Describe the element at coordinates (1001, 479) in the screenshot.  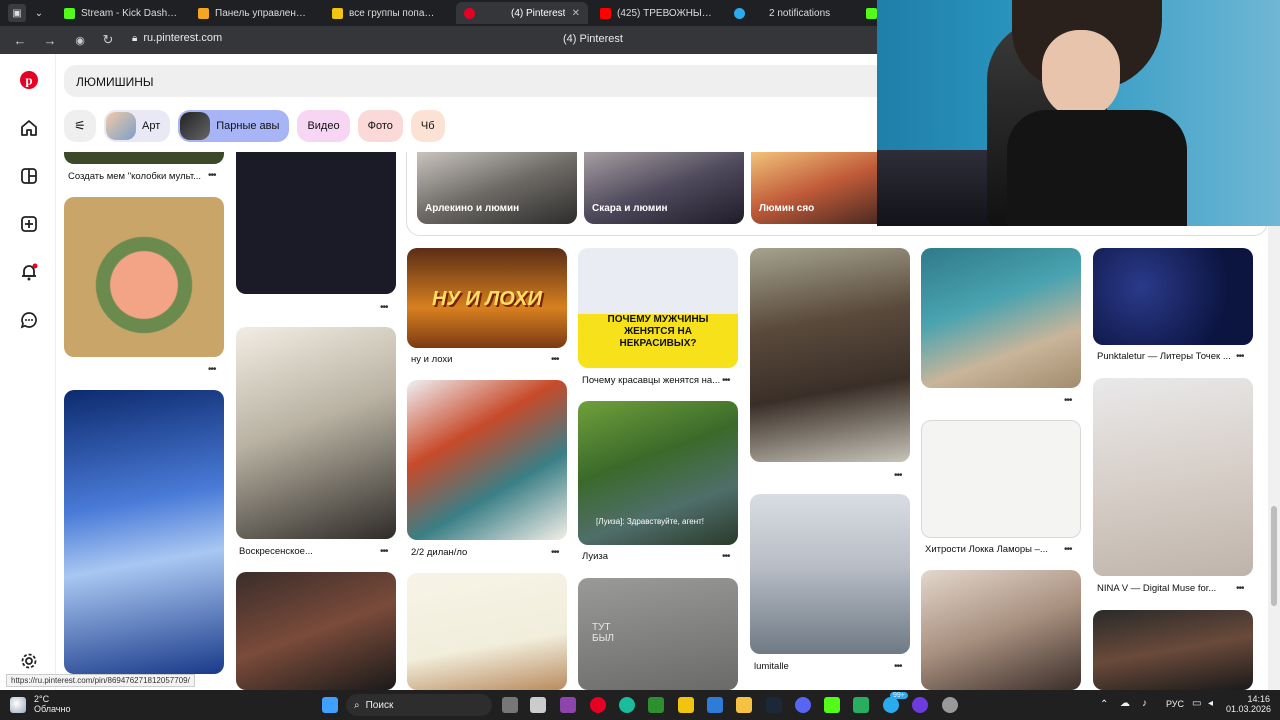
I see `pin-map-image` at that location.